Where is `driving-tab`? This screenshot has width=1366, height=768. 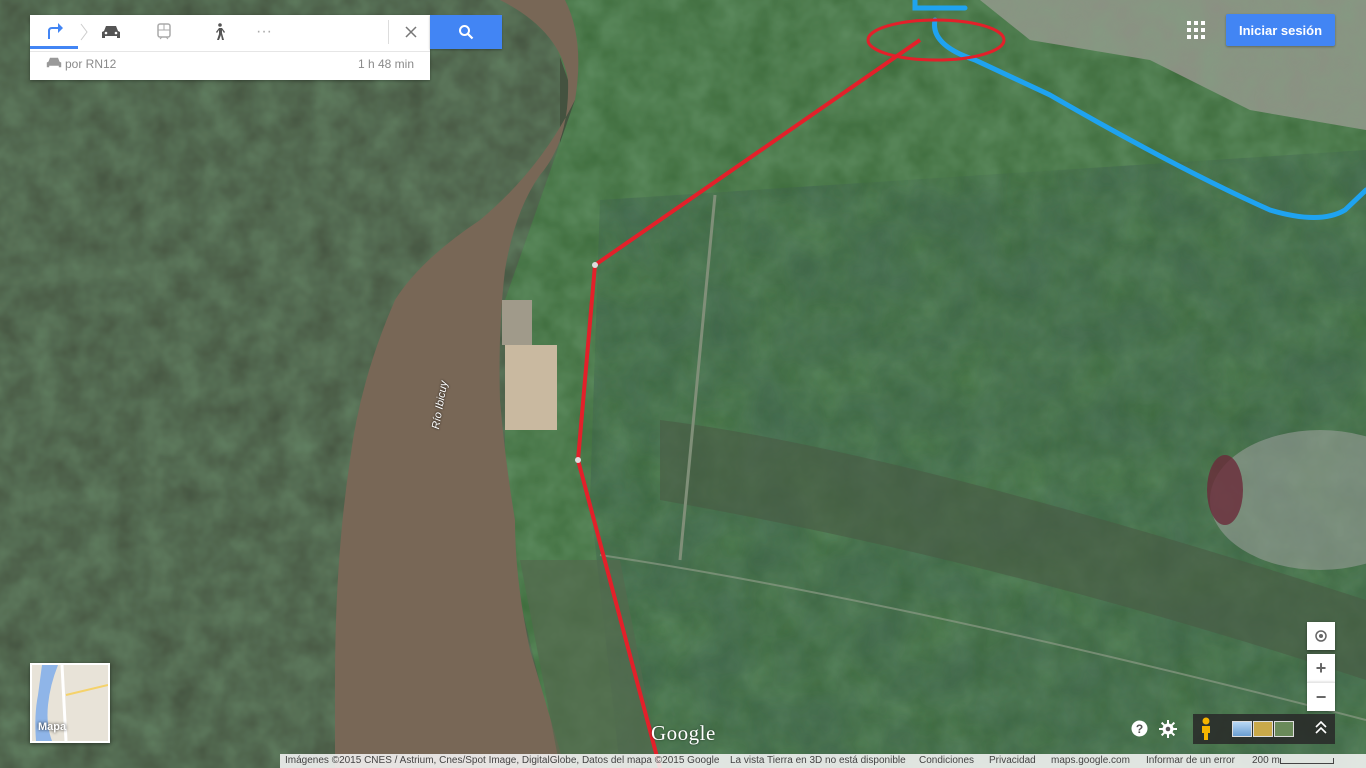 driving-tab is located at coordinates (111, 32).